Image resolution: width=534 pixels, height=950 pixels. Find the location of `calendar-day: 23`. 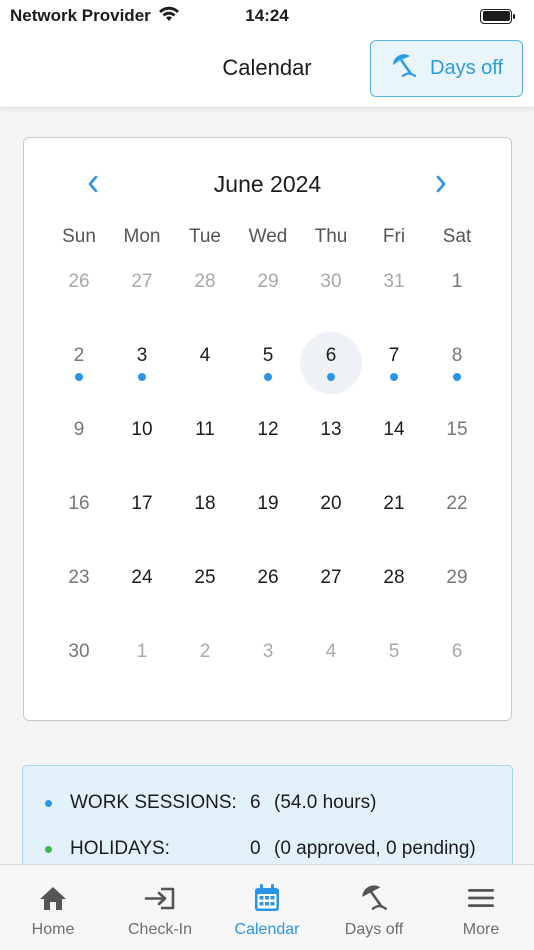

calendar-day: 23 is located at coordinates (79, 585).